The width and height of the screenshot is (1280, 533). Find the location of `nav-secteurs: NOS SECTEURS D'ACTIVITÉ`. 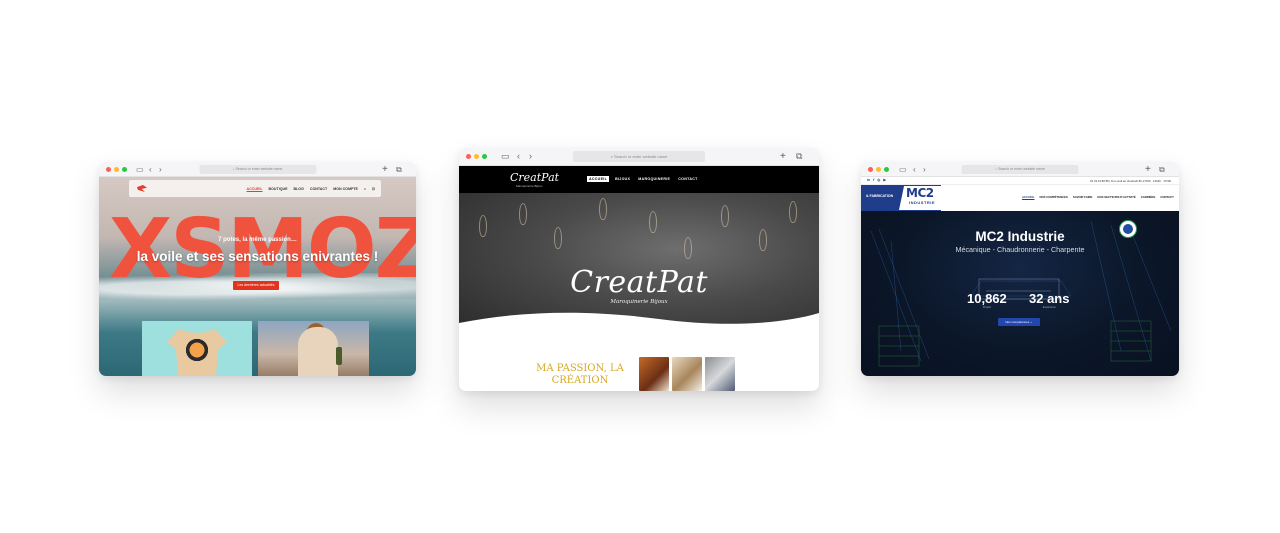

nav-secteurs: NOS SECTEURS D'ACTIVITÉ is located at coordinates (1116, 197).